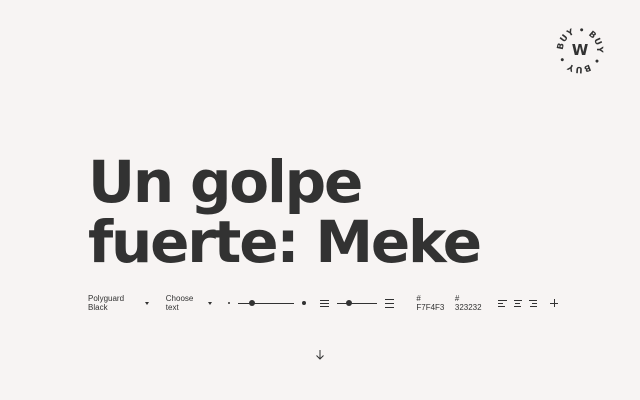  I want to click on specimen-line-2: fuerte: Meke, so click(285, 242).